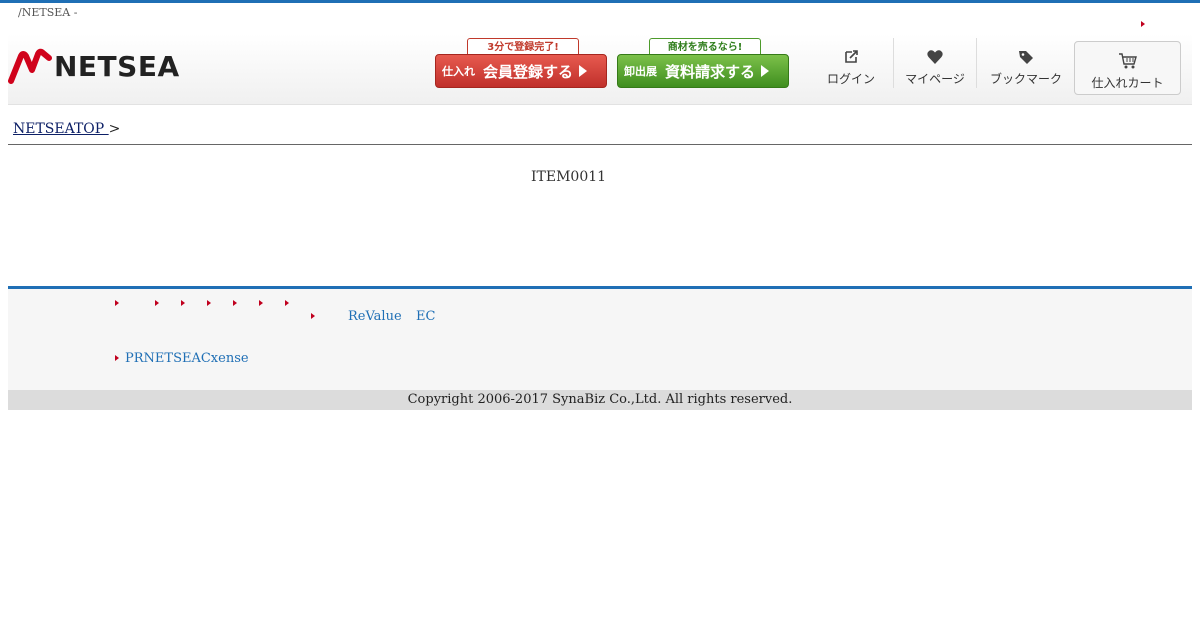 The height and width of the screenshot is (630, 1200). What do you see at coordinates (425, 316) in the screenshot?
I see `footer-link-ec: EC` at bounding box center [425, 316].